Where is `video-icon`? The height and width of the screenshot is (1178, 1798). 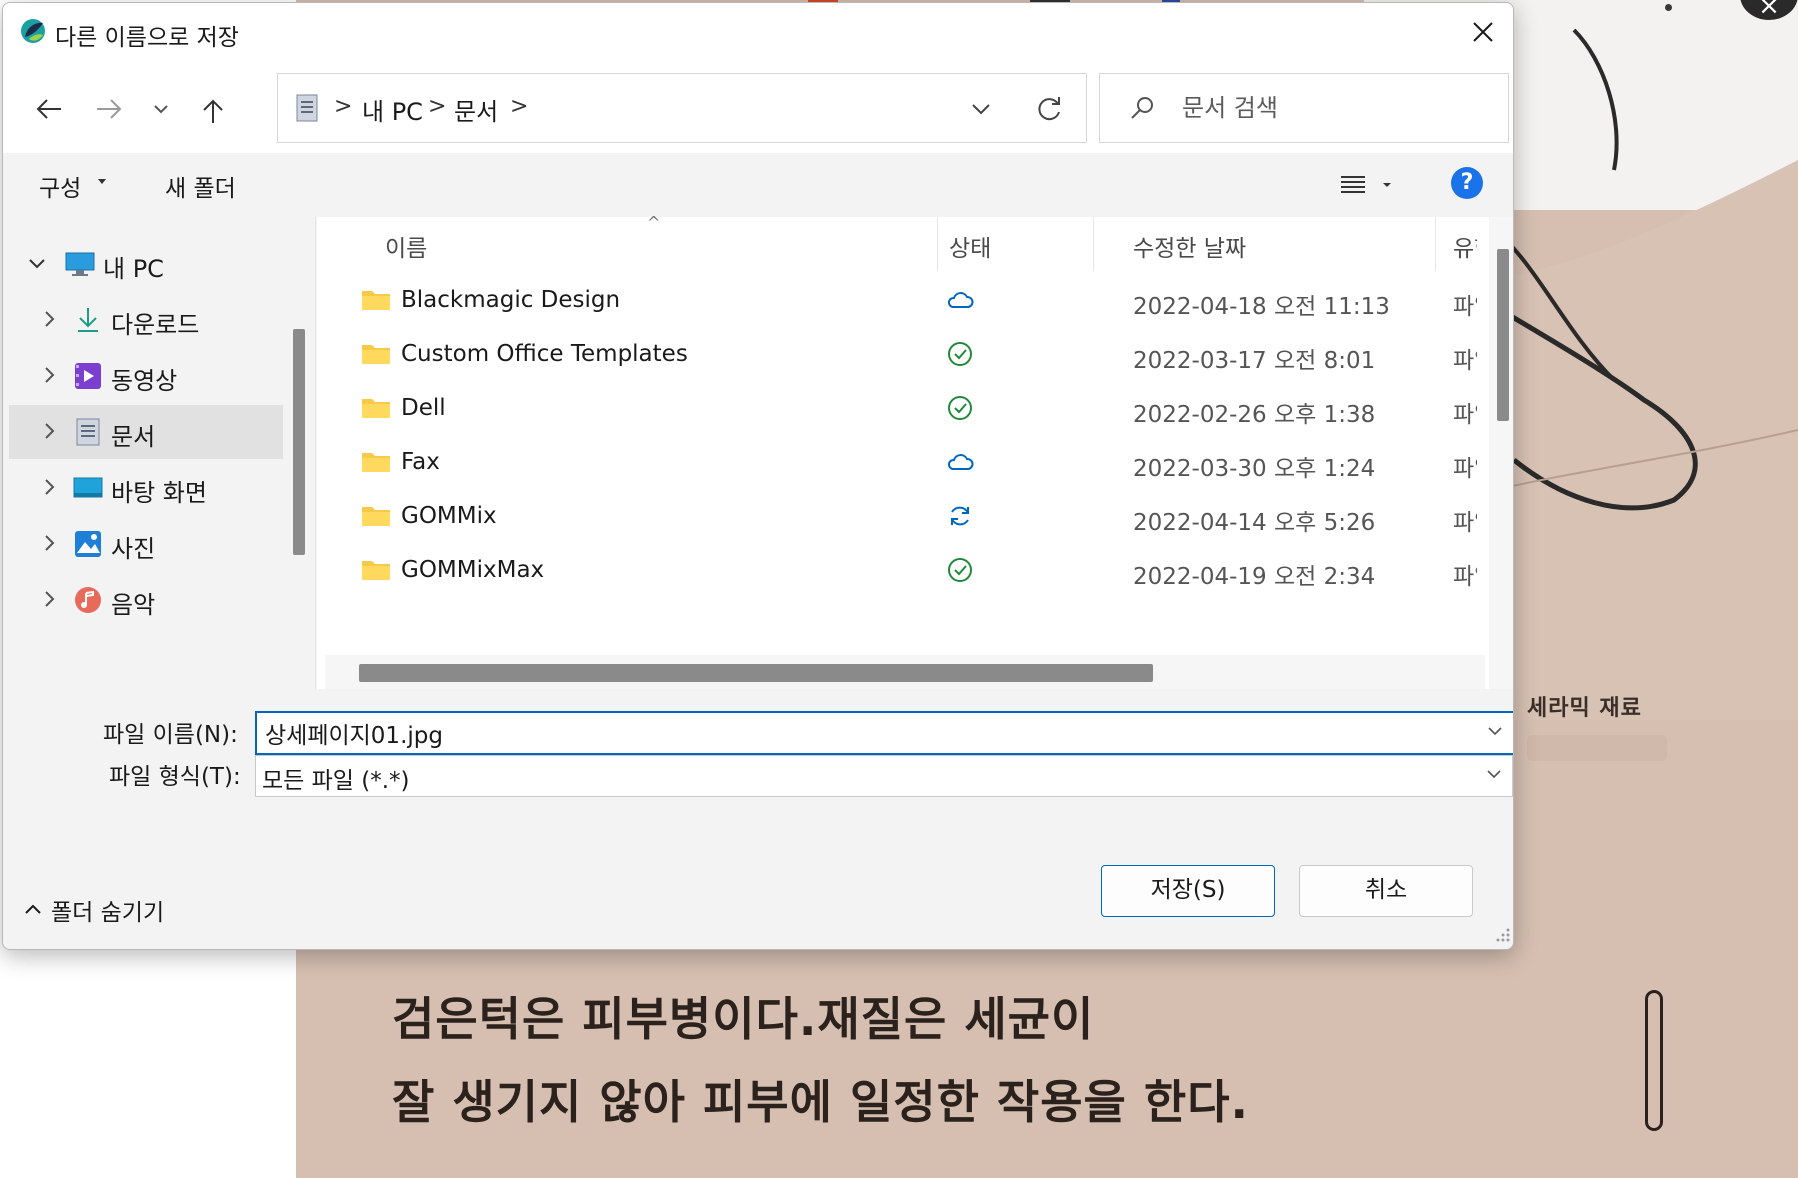
video-icon is located at coordinates (88, 376).